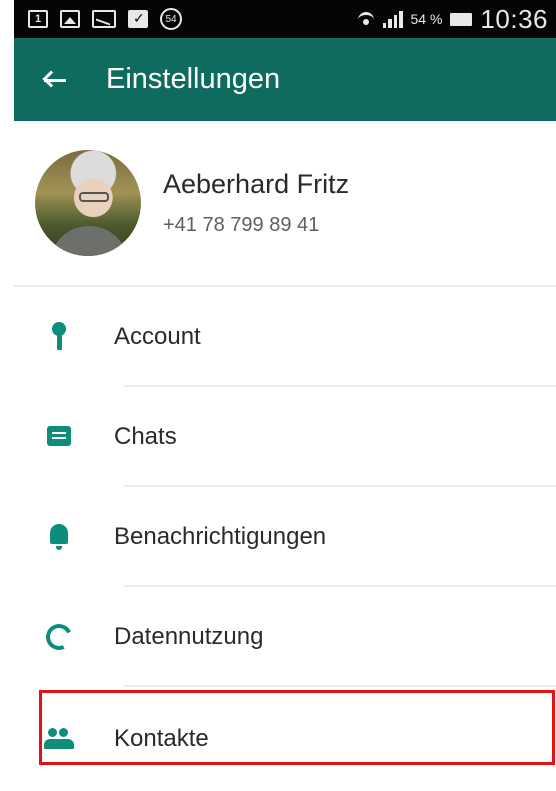 Image resolution: width=556 pixels, height=791 pixels. What do you see at coordinates (256, 184) in the screenshot?
I see `profile-name: Aeberhard Fritz` at bounding box center [256, 184].